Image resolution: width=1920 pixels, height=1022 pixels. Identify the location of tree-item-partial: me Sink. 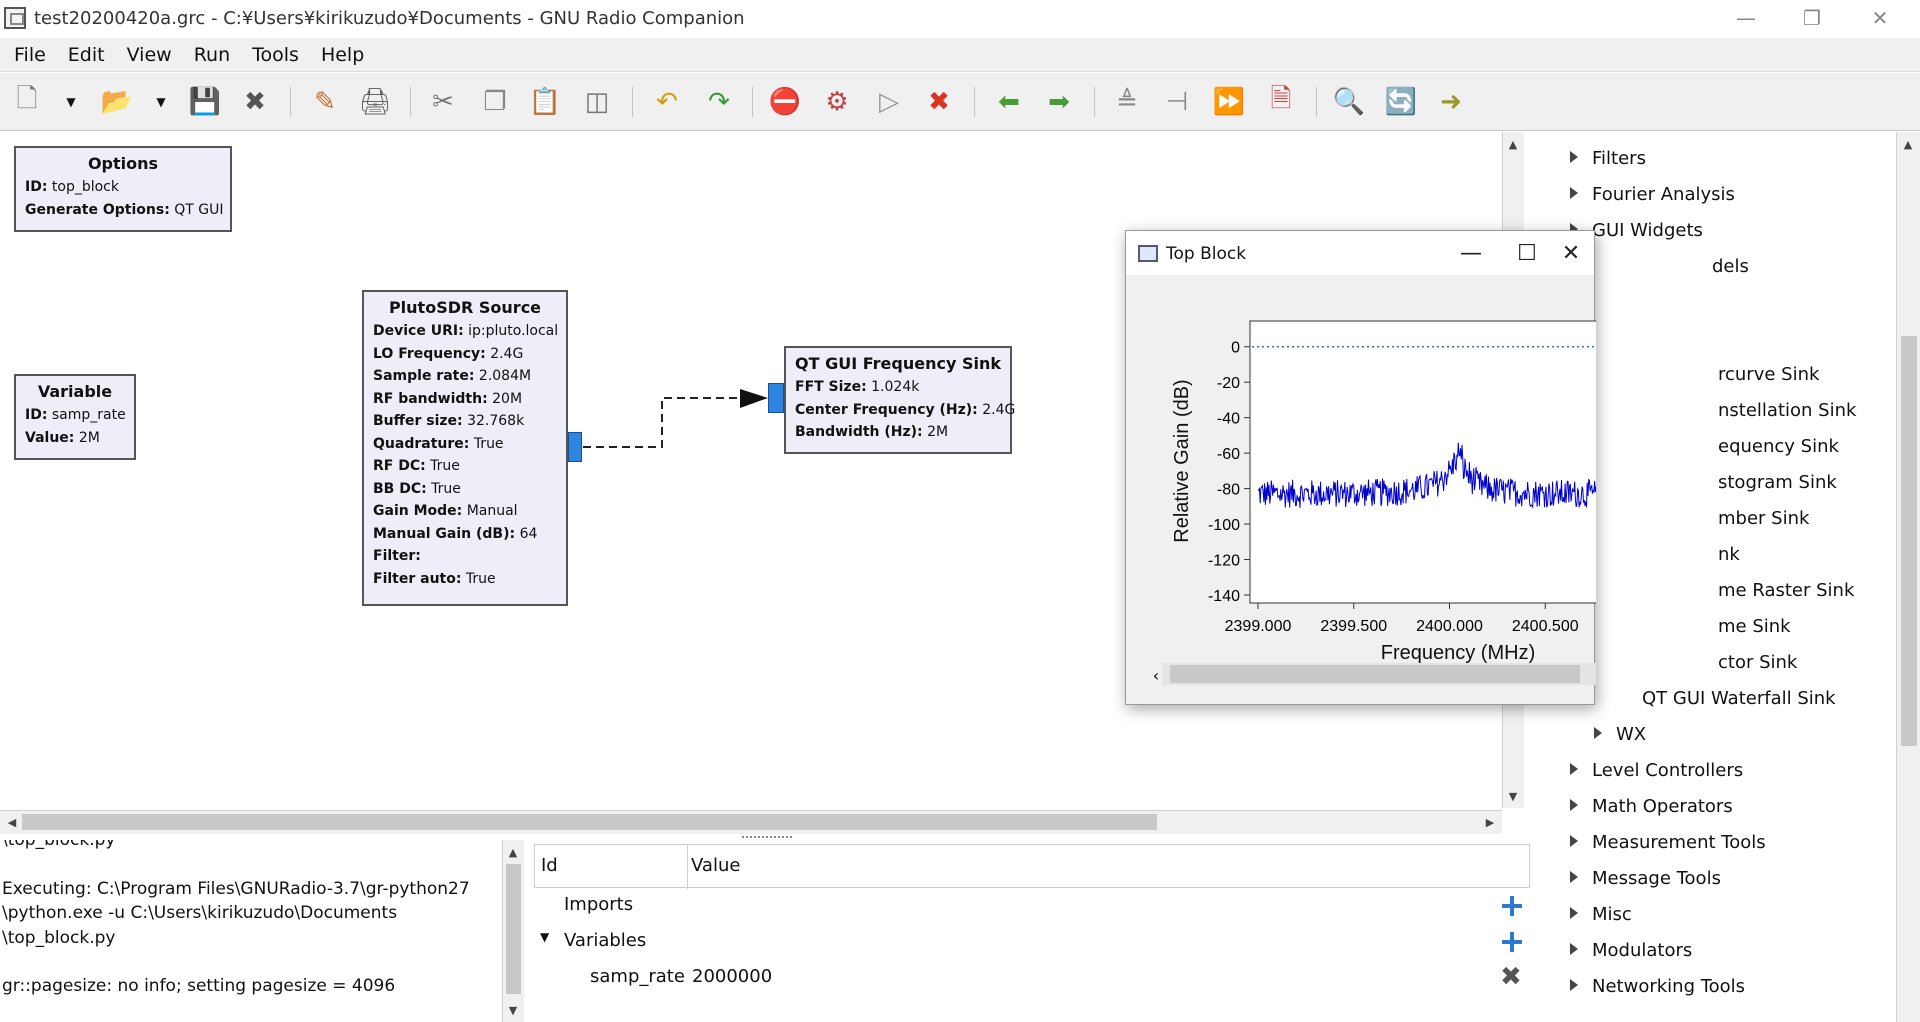
(1754, 626).